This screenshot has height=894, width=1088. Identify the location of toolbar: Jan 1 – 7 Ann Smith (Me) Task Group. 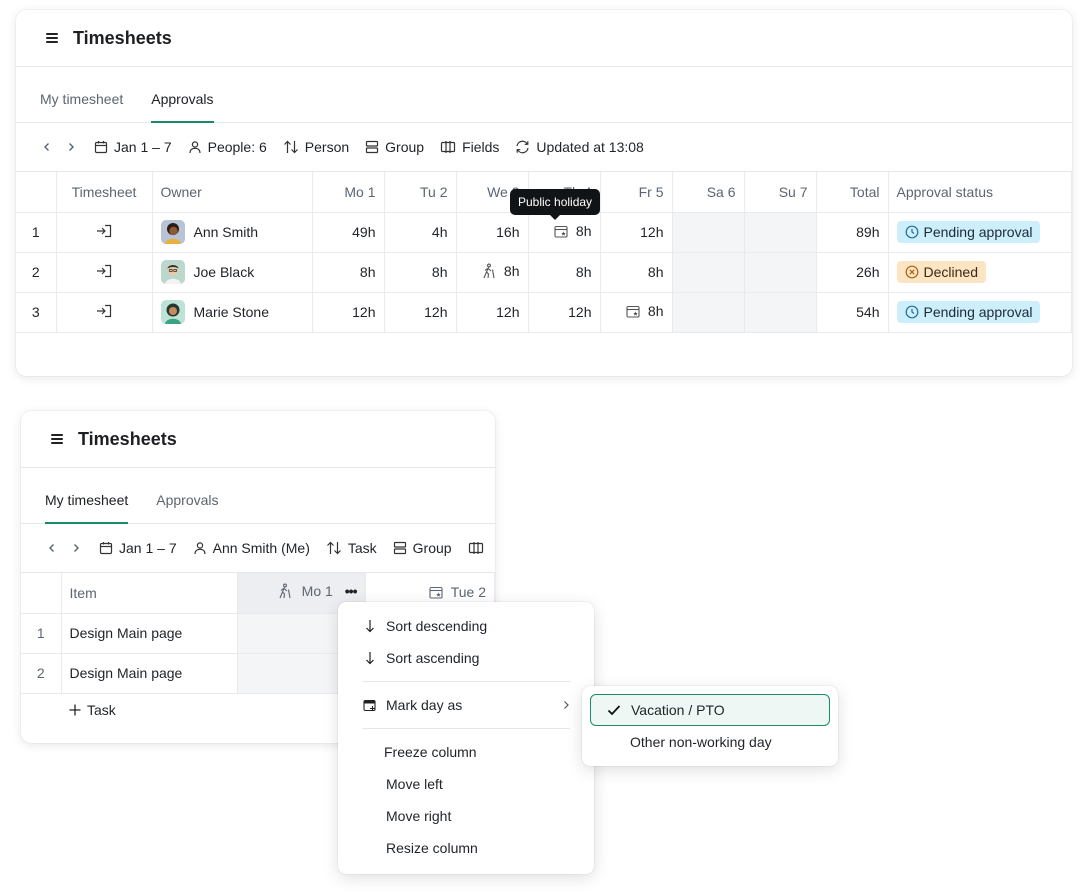
(258, 548).